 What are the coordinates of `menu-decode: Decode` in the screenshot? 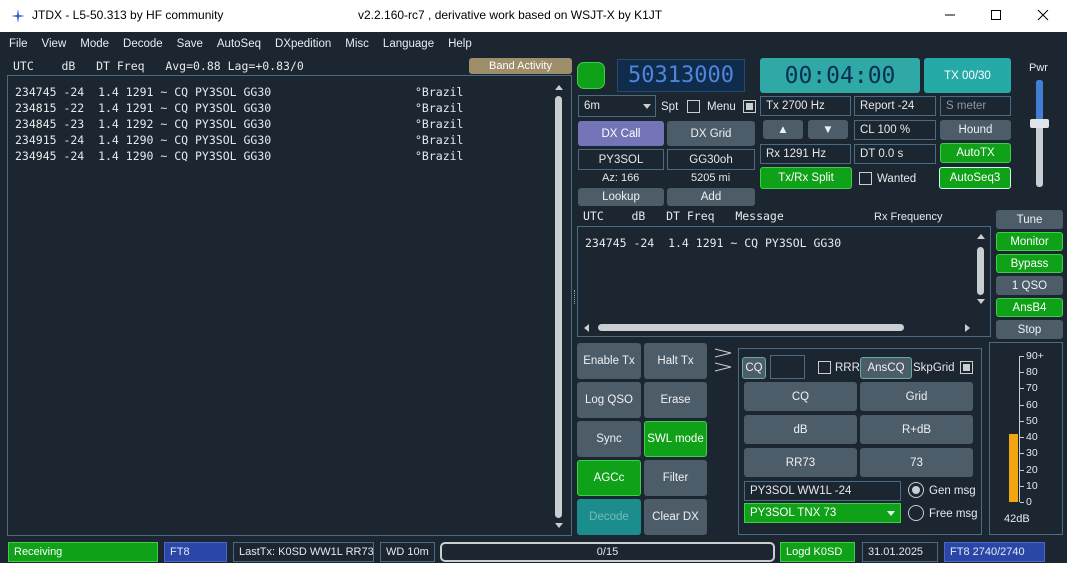 It's located at (143, 44).